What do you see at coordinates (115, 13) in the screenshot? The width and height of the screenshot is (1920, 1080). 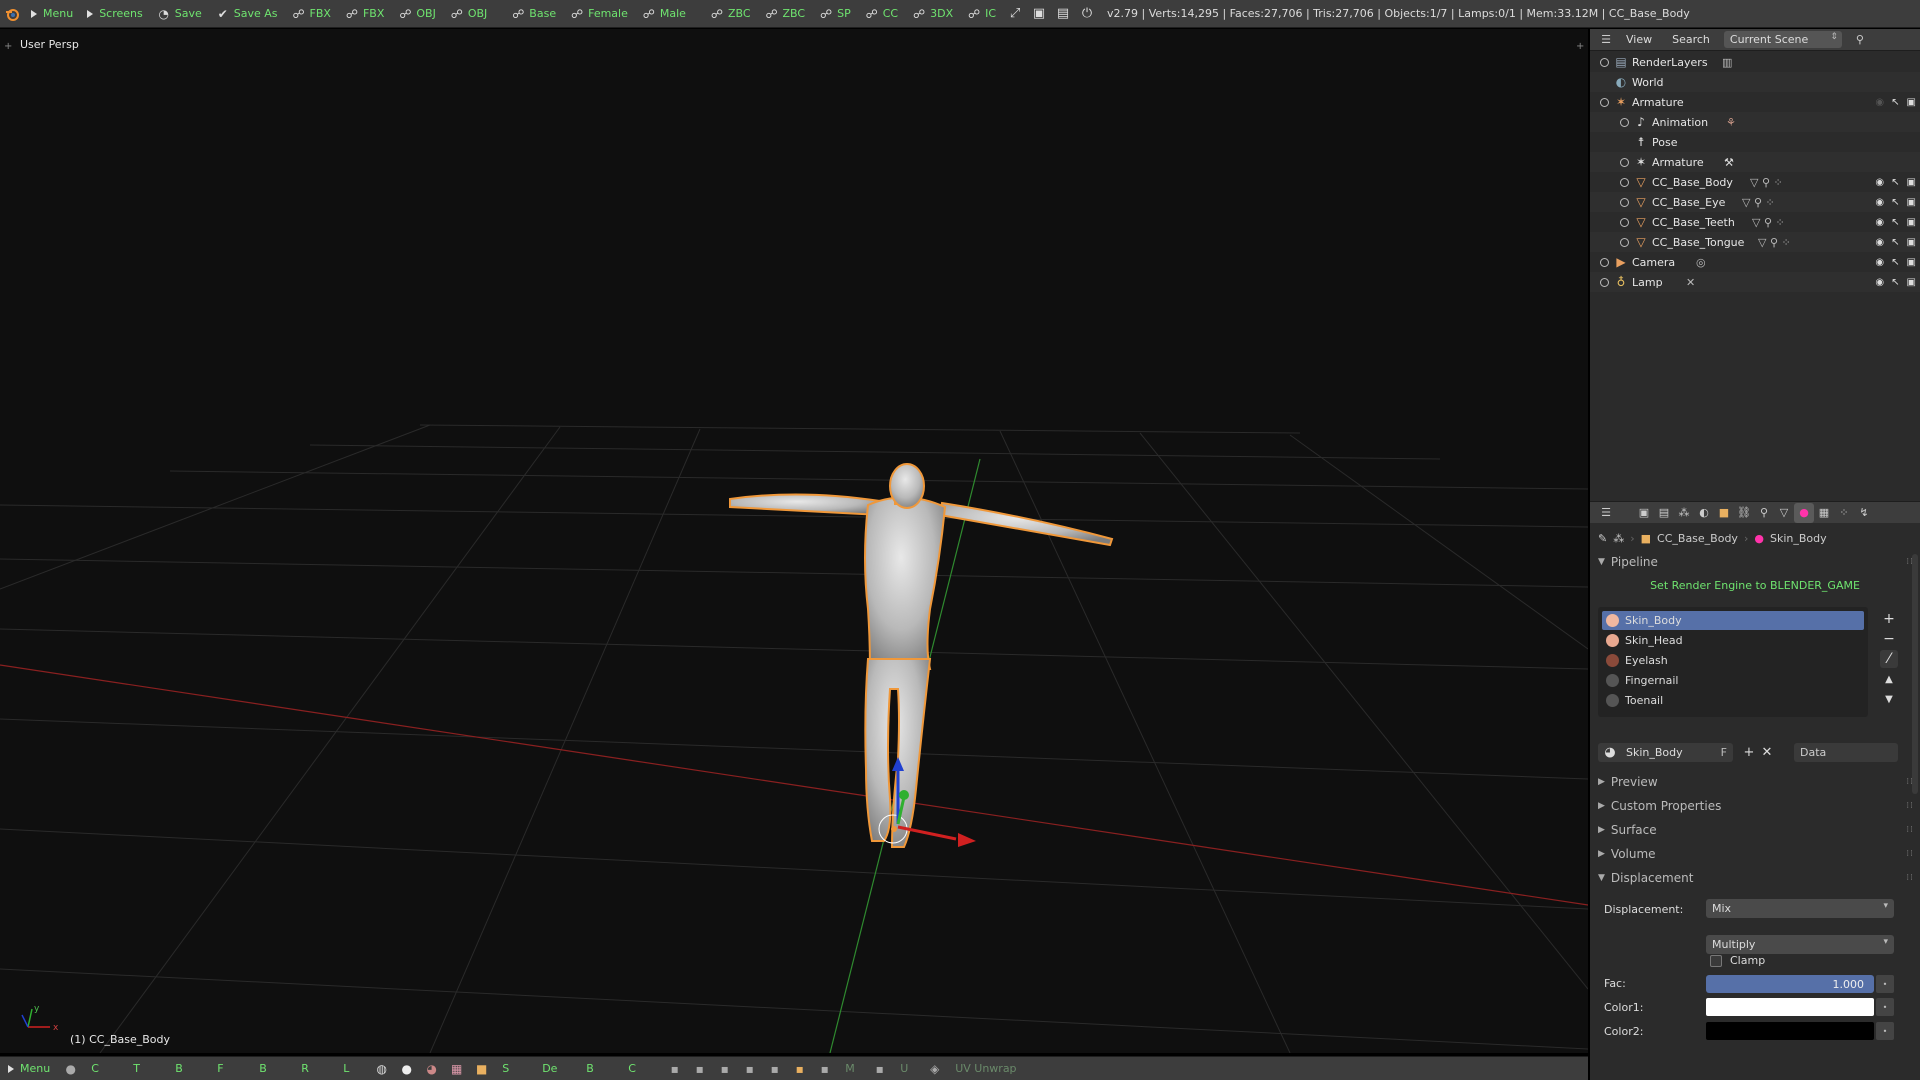 I see `screens-button: Screens` at bounding box center [115, 13].